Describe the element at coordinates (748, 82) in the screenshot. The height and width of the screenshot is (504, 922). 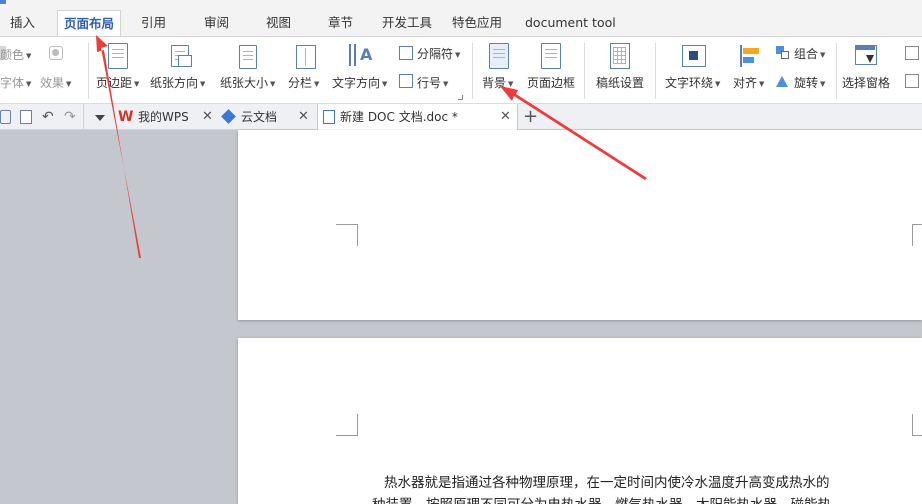
I see `align-button: 对齐 ▼` at that location.